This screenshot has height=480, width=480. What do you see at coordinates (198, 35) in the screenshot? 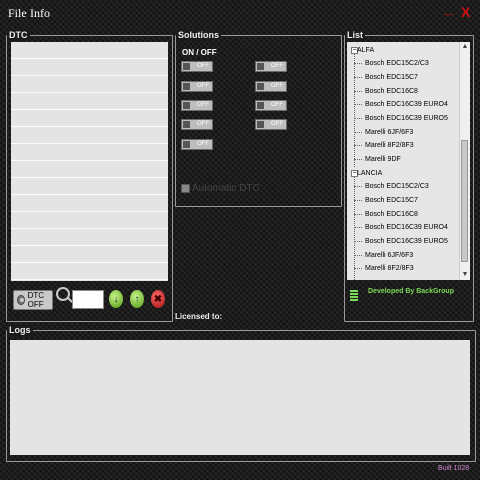
I see `solutions-group-title: Solutions` at bounding box center [198, 35].